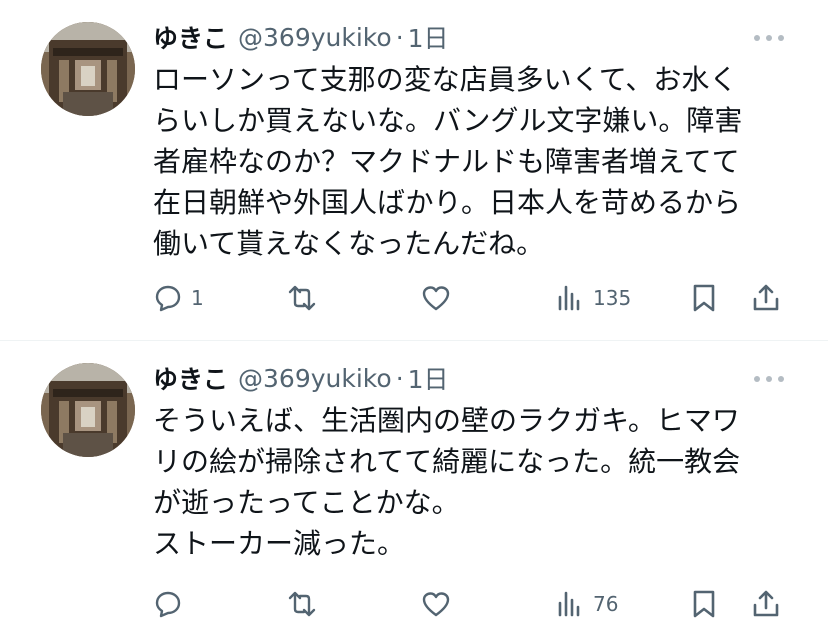 This screenshot has height=641, width=828. I want to click on views-button: 135, so click(593, 298).